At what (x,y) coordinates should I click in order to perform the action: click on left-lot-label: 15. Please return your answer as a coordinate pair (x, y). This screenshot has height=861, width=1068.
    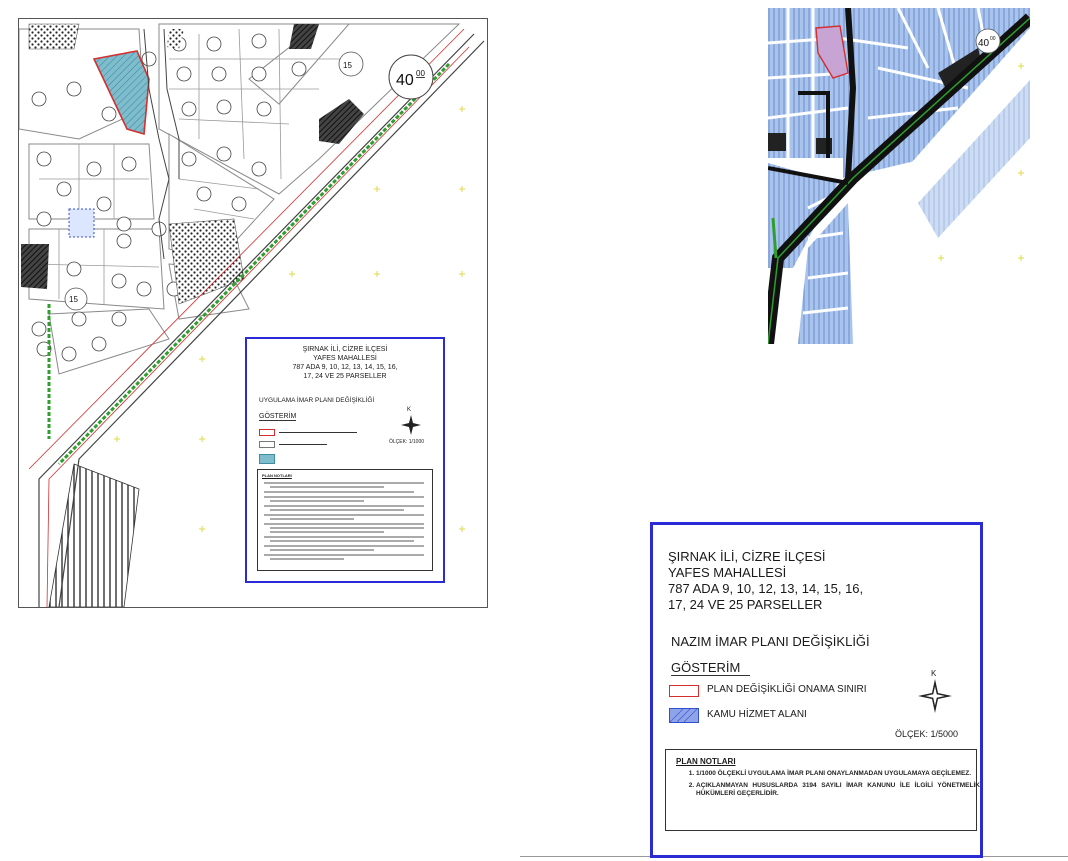
    Looking at the image, I should click on (347, 65).